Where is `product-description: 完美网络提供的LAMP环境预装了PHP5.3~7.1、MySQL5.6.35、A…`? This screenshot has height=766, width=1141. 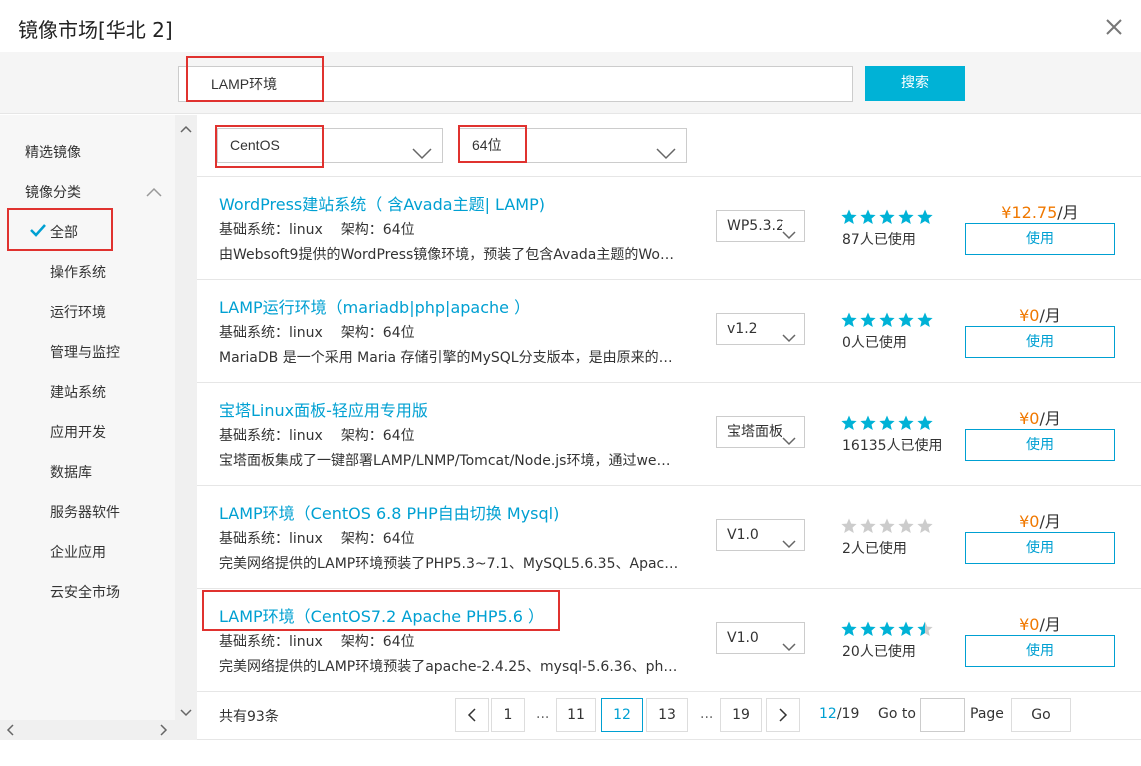 product-description: 完美网络提供的LAMP环境预装了PHP5.3~7.1、MySQL5.6.35、A… is located at coordinates (449, 564).